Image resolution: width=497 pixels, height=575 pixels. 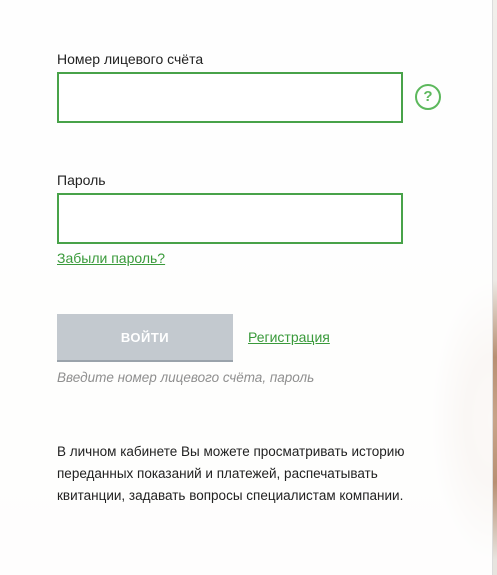 What do you see at coordinates (289, 337) in the screenshot?
I see `register-link: Регистрация` at bounding box center [289, 337].